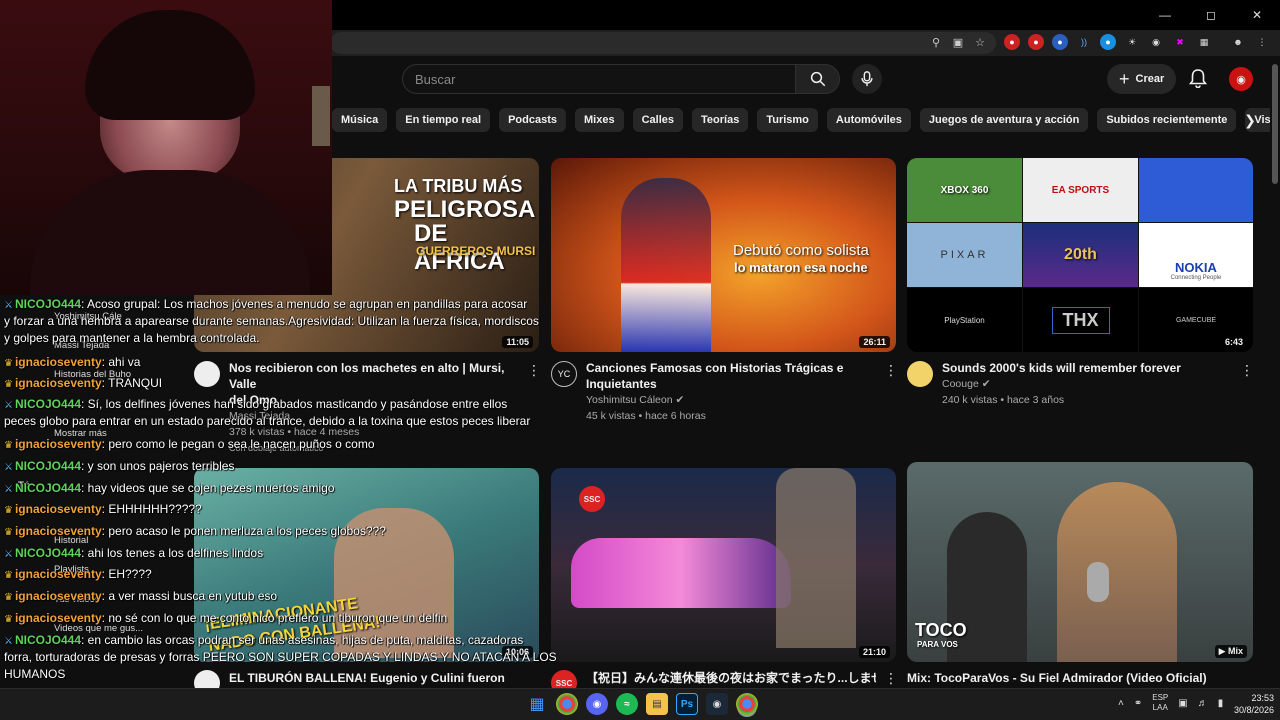 This screenshot has height=720, width=1280. Describe the element at coordinates (1121, 703) in the screenshot. I see `chevron-up-icon: ˄` at that location.